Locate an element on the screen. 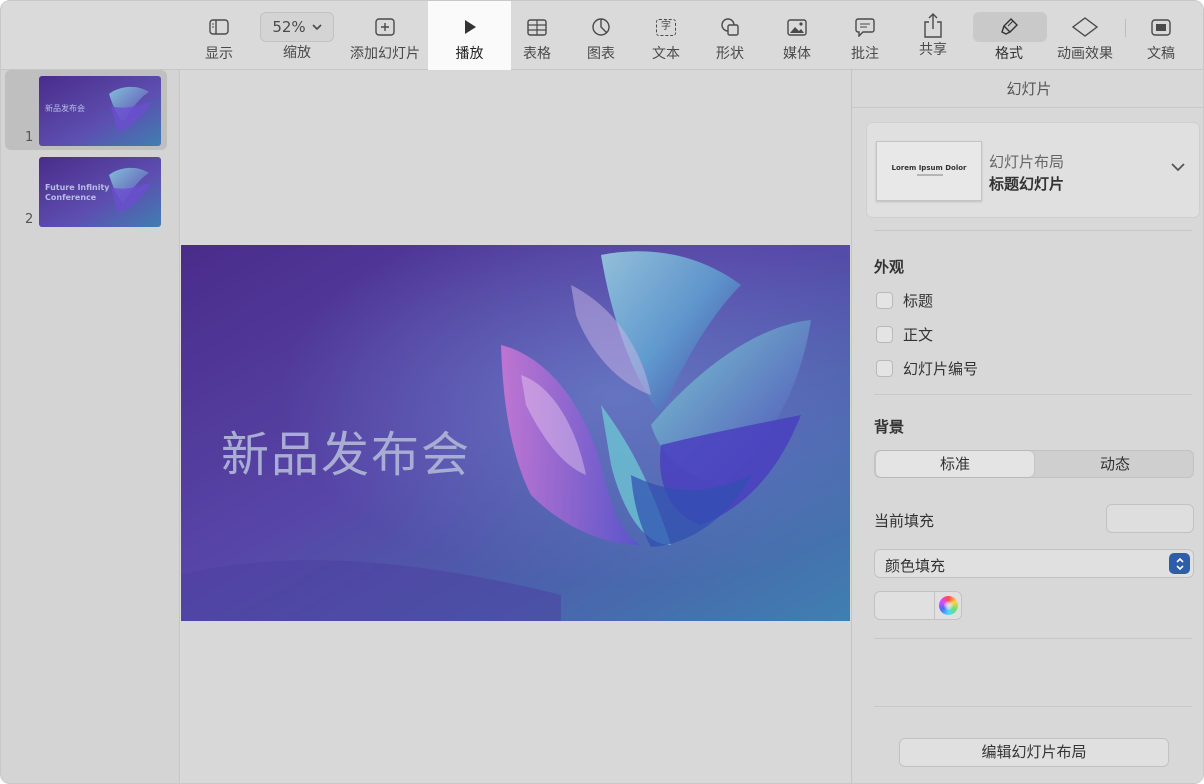  slide-thumbnail-title-line: Conference is located at coordinates (71, 197).